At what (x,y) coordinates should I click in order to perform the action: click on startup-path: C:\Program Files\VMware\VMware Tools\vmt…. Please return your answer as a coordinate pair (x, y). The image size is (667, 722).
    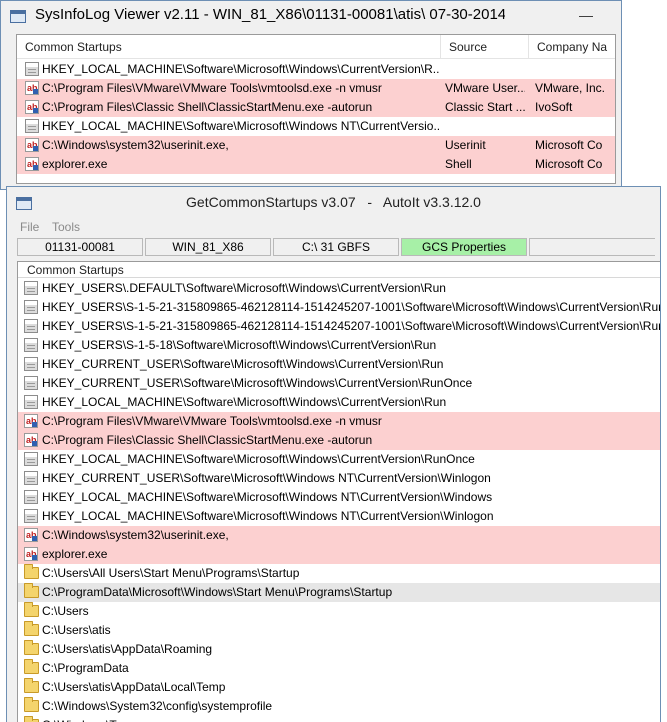
    Looking at the image, I should click on (212, 88).